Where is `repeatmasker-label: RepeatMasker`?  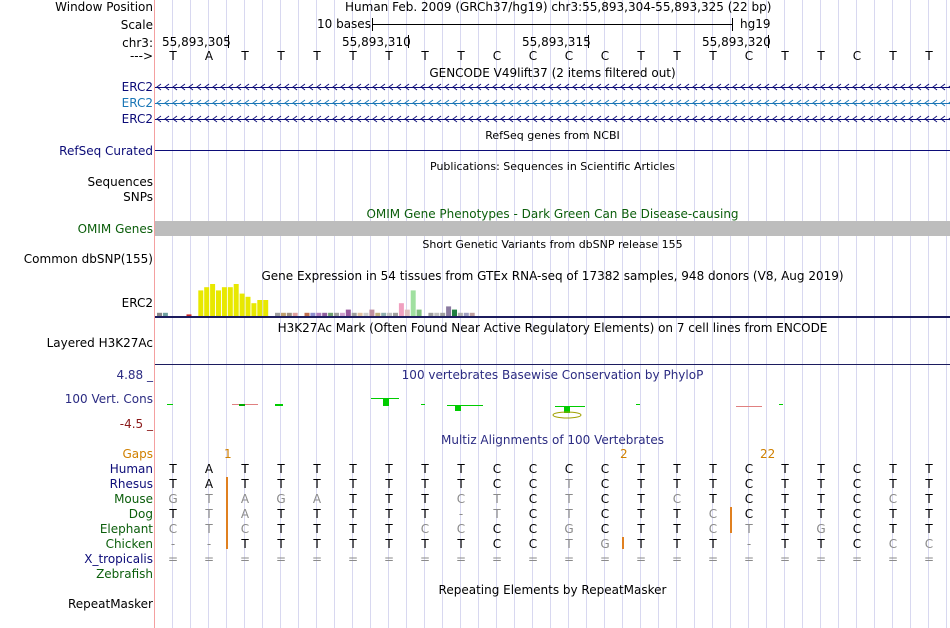 repeatmasker-label: RepeatMasker is located at coordinates (110, 604).